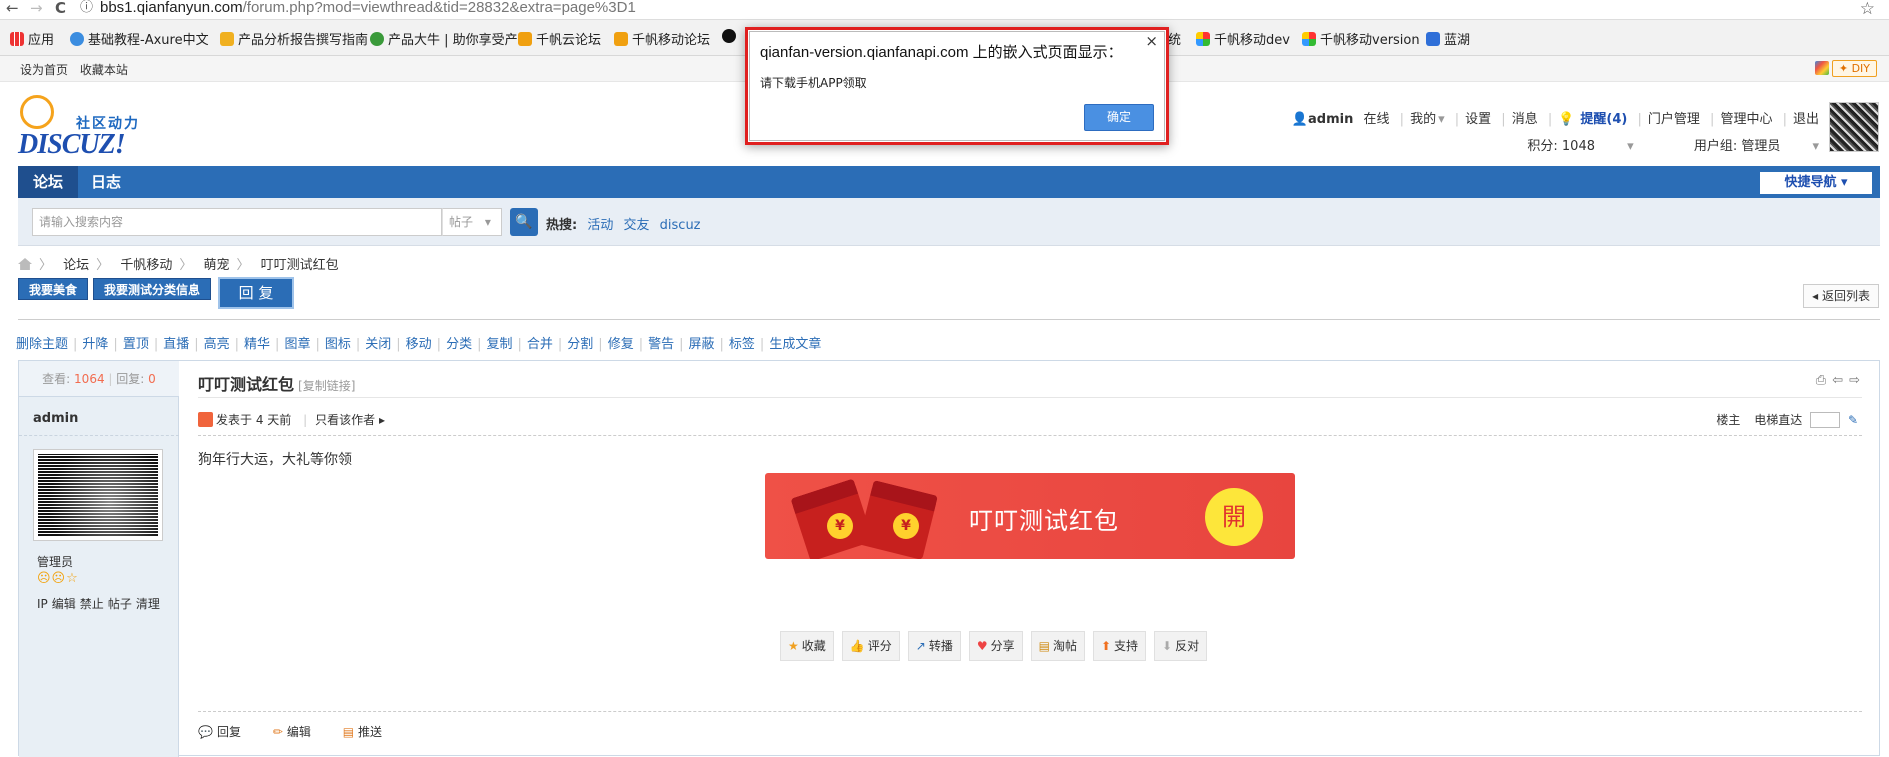 This screenshot has width=1889, height=757. What do you see at coordinates (1119, 117) in the screenshot?
I see `ok-button: 确定` at bounding box center [1119, 117].